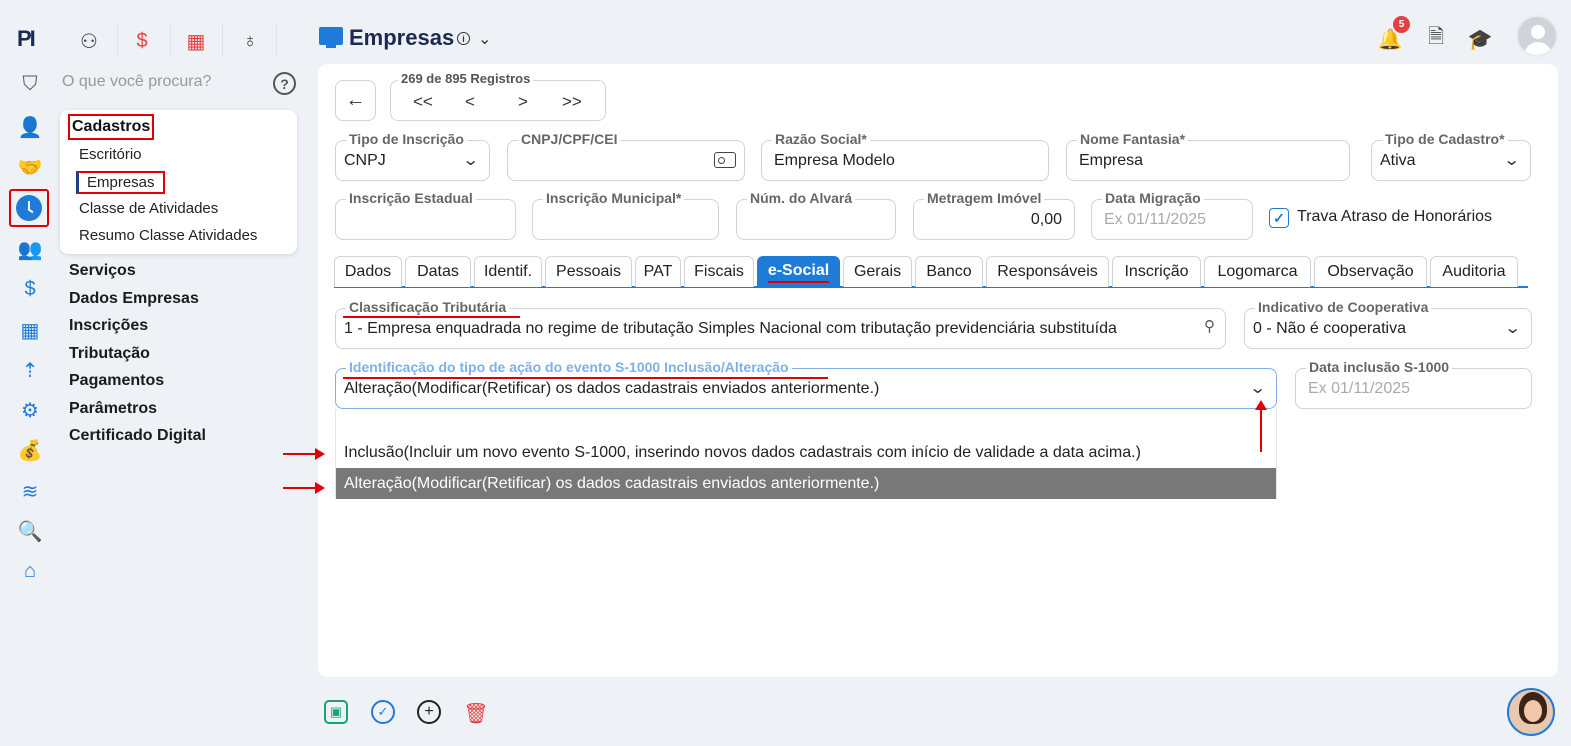 The width and height of the screenshot is (1571, 746). Describe the element at coordinates (1370, 271) in the screenshot. I see `tab-observacao: Observação` at that location.